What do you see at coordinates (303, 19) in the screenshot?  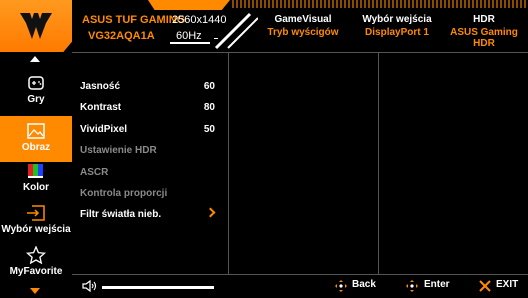 I see `gamevisual-title: GameVisual` at bounding box center [303, 19].